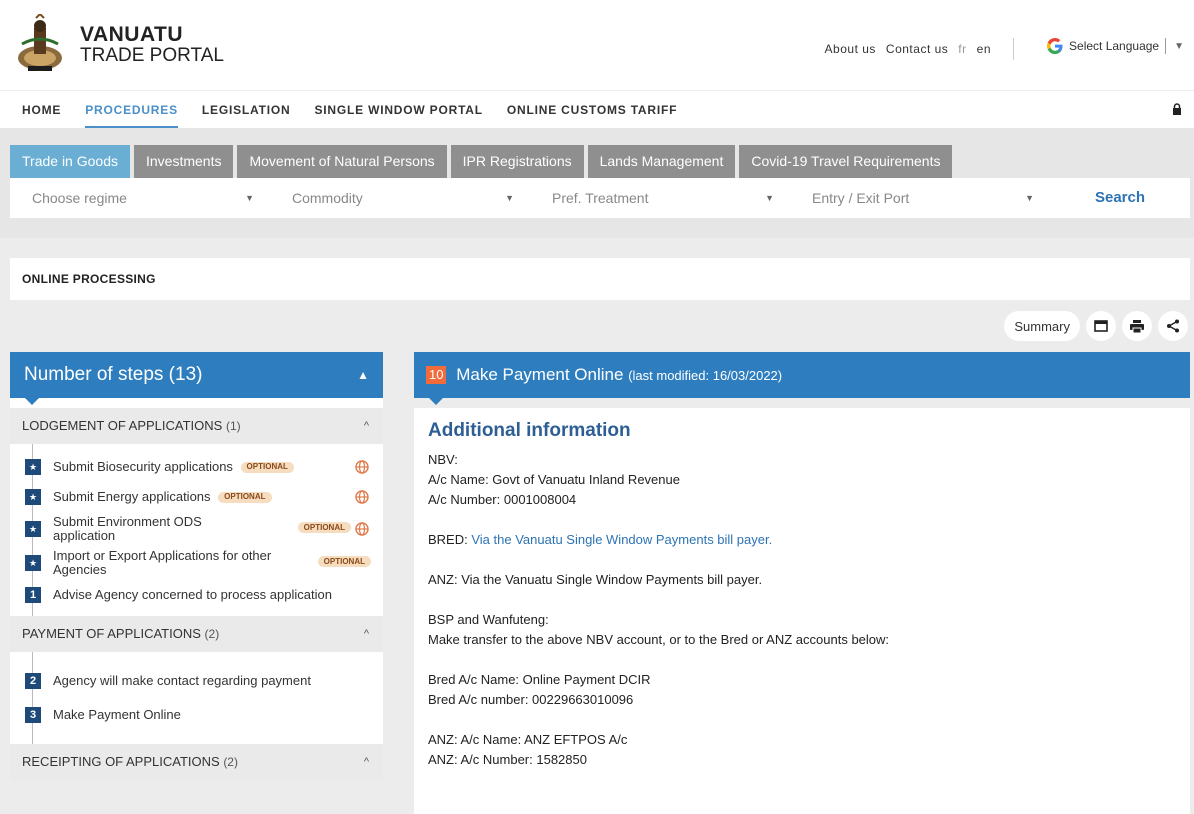  Describe the element at coordinates (121, 761) in the screenshot. I see `group-label: RECEIPTING OF APPLICATIONS` at that location.